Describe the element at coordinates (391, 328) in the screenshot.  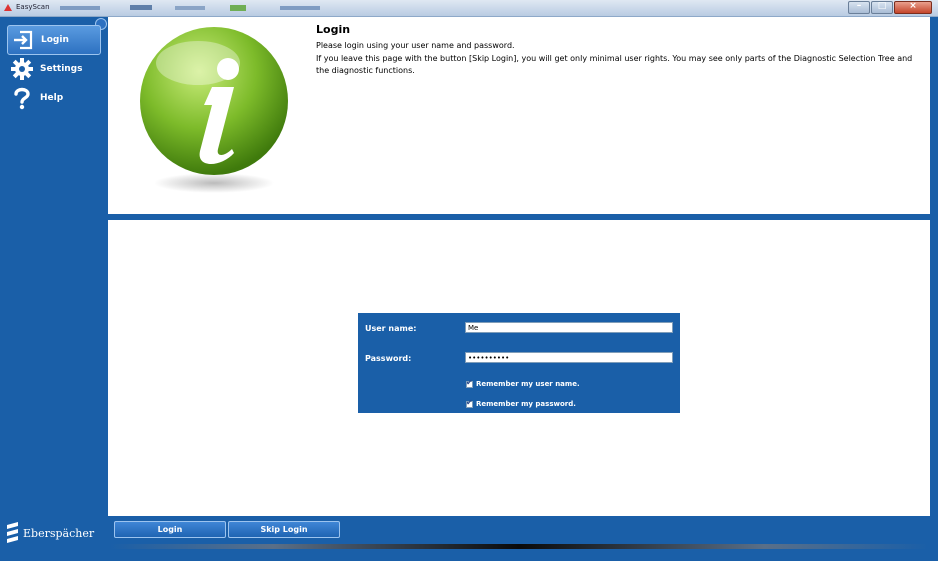
I see `username-label: User name:` at that location.